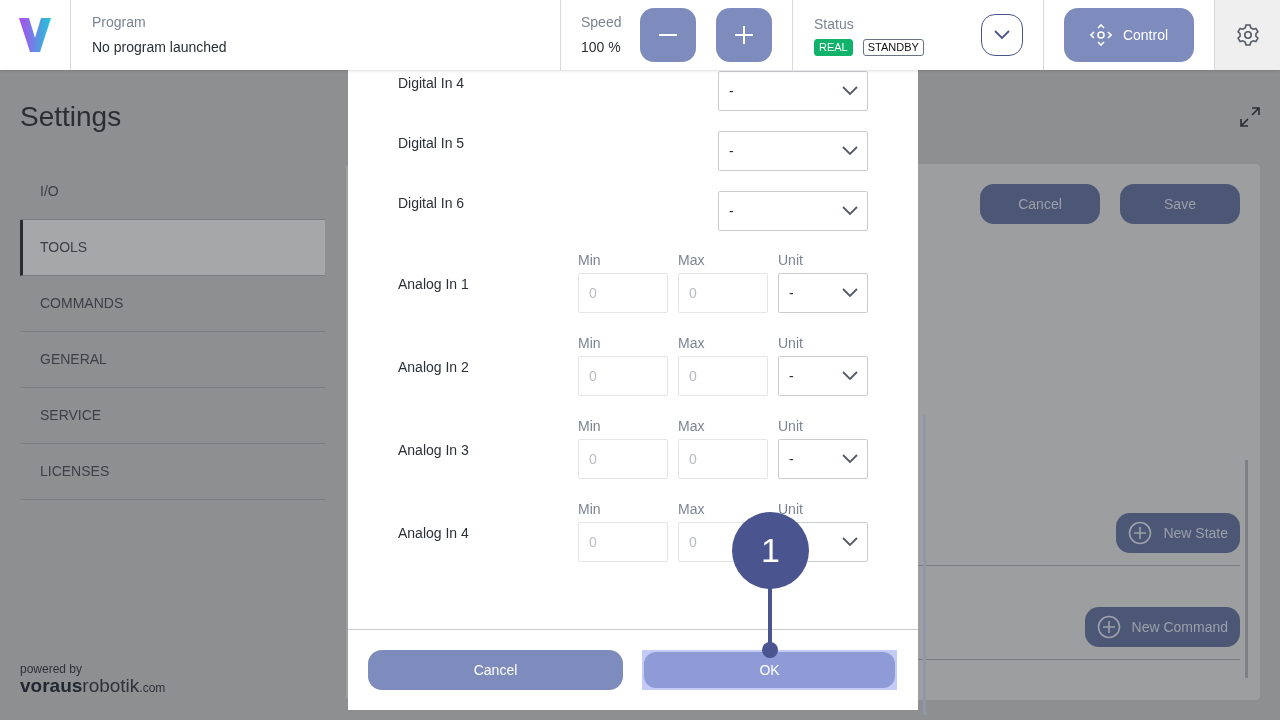  What do you see at coordinates (172, 472) in the screenshot?
I see `sidebar-item: LICENSES` at bounding box center [172, 472].